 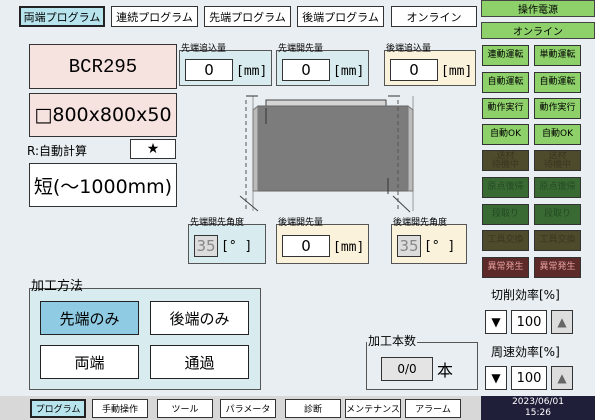 What do you see at coordinates (525, 295) in the screenshot?
I see `cut-rate-label: 切削効率[%]` at bounding box center [525, 295].